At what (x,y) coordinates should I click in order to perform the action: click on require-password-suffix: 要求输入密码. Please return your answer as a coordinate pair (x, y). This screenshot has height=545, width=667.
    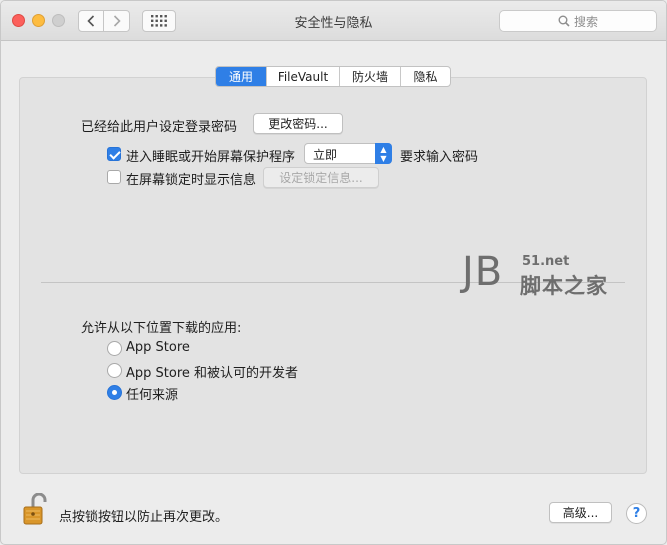
    Looking at the image, I should click on (439, 157).